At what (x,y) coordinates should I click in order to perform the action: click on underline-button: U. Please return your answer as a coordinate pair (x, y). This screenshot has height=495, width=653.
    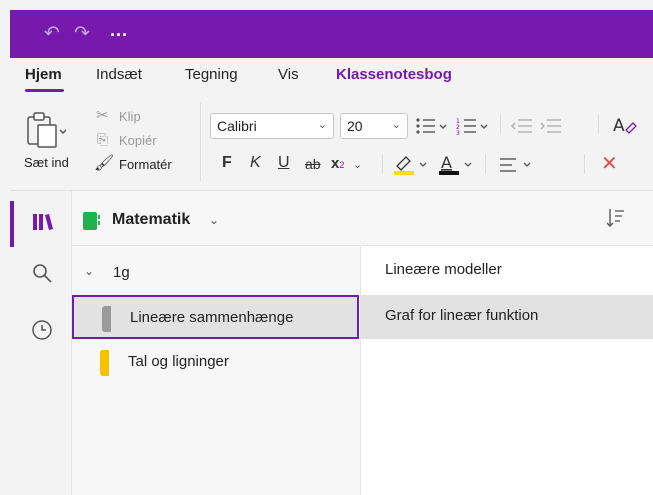
    Looking at the image, I should click on (284, 163).